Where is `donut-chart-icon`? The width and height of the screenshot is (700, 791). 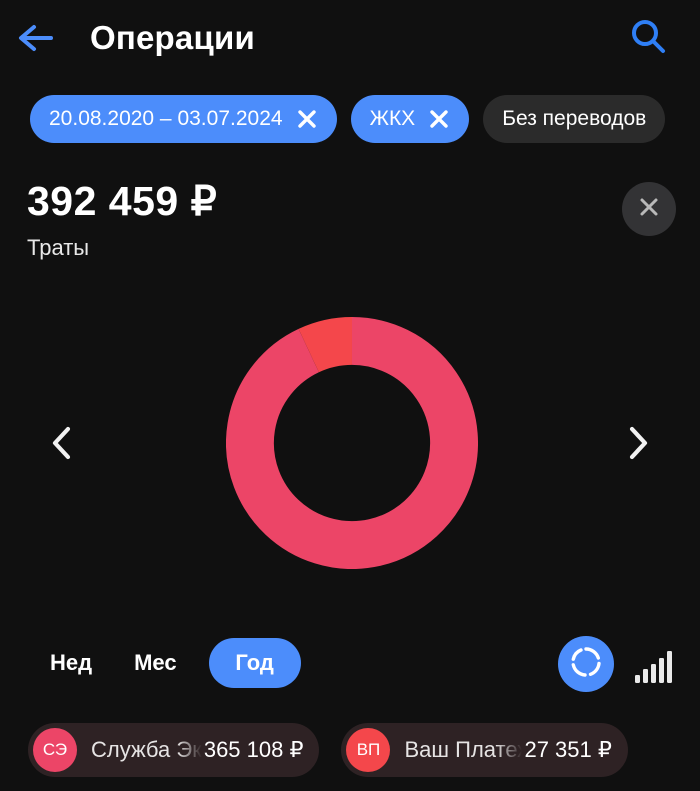
donut-chart-icon is located at coordinates (586, 664).